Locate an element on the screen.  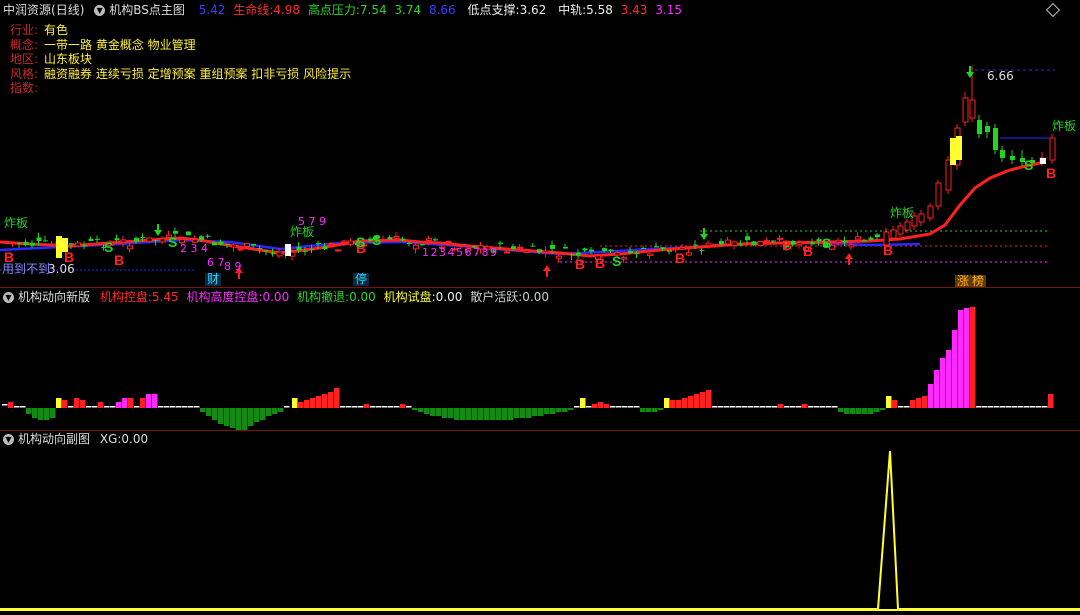
yellow-candle is located at coordinates (959, 148).